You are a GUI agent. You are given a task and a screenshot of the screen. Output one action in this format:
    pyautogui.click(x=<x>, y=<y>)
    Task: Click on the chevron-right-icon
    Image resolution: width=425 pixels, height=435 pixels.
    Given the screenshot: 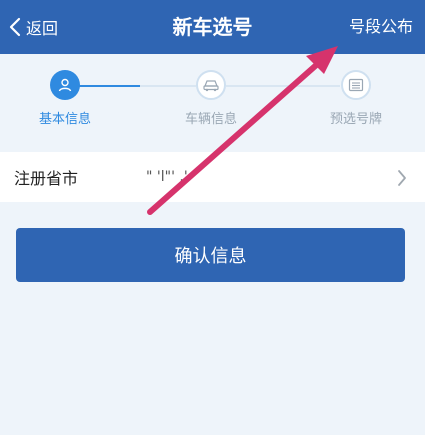 What is the action you would take?
    pyautogui.click(x=402, y=178)
    